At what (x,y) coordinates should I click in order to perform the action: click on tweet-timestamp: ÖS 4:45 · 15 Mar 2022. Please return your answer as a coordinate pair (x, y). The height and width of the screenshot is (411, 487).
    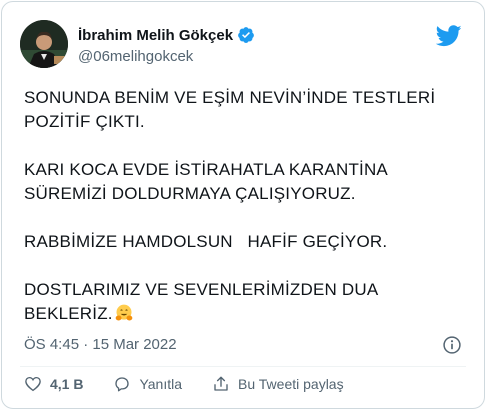
    Looking at the image, I should click on (100, 344).